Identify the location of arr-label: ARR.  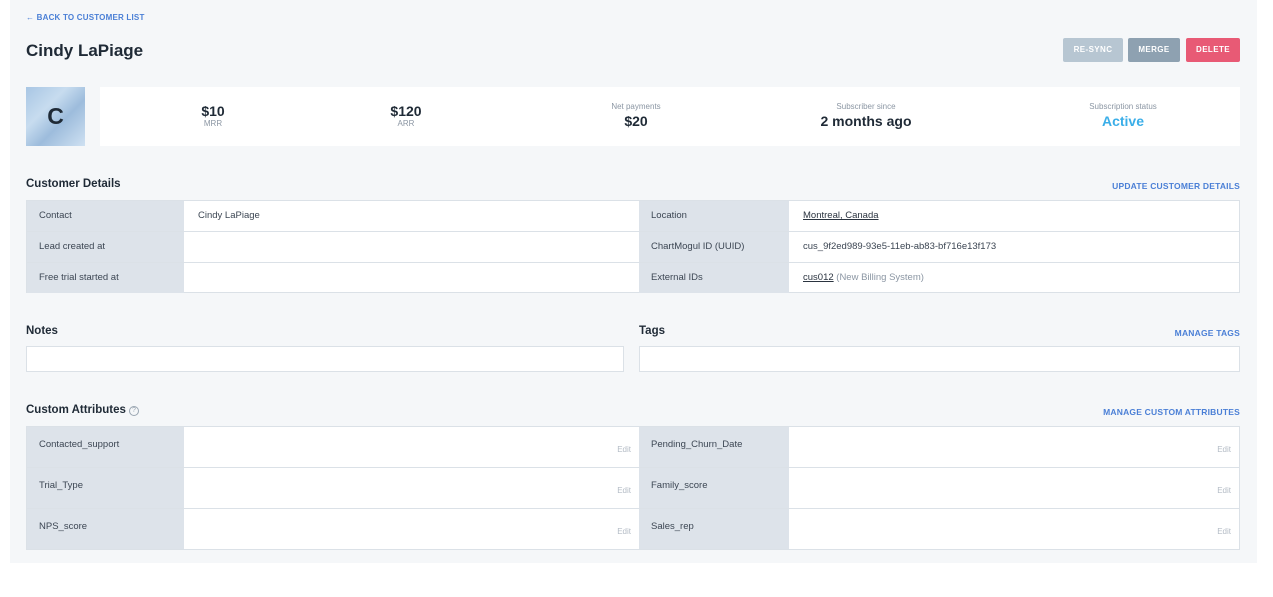
(406, 123).